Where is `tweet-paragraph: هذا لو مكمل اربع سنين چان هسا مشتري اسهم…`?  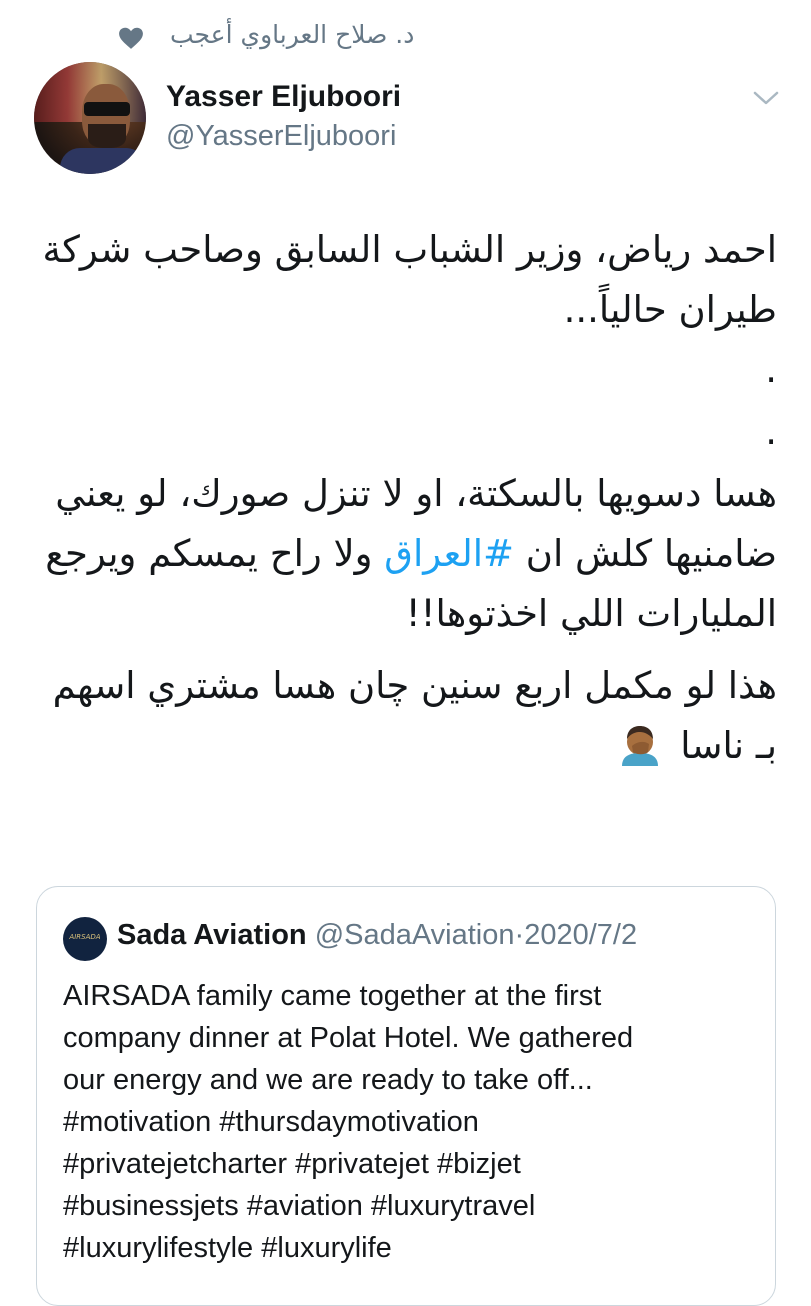 tweet-paragraph: هذا لو مكمل اربع سنين چان هسا مشتري اسهم… is located at coordinates (405, 716).